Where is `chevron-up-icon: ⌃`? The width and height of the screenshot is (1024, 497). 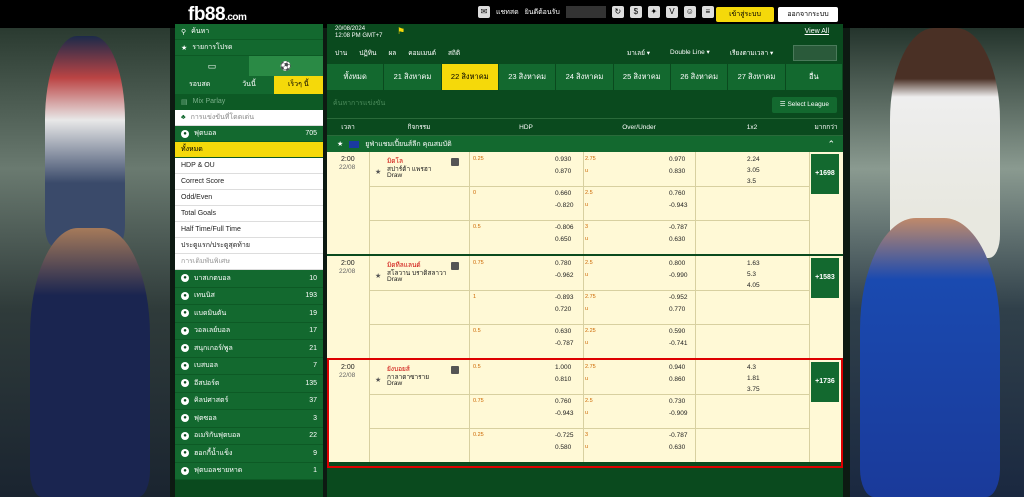
chevron-up-icon: ⌃ is located at coordinates (831, 144).